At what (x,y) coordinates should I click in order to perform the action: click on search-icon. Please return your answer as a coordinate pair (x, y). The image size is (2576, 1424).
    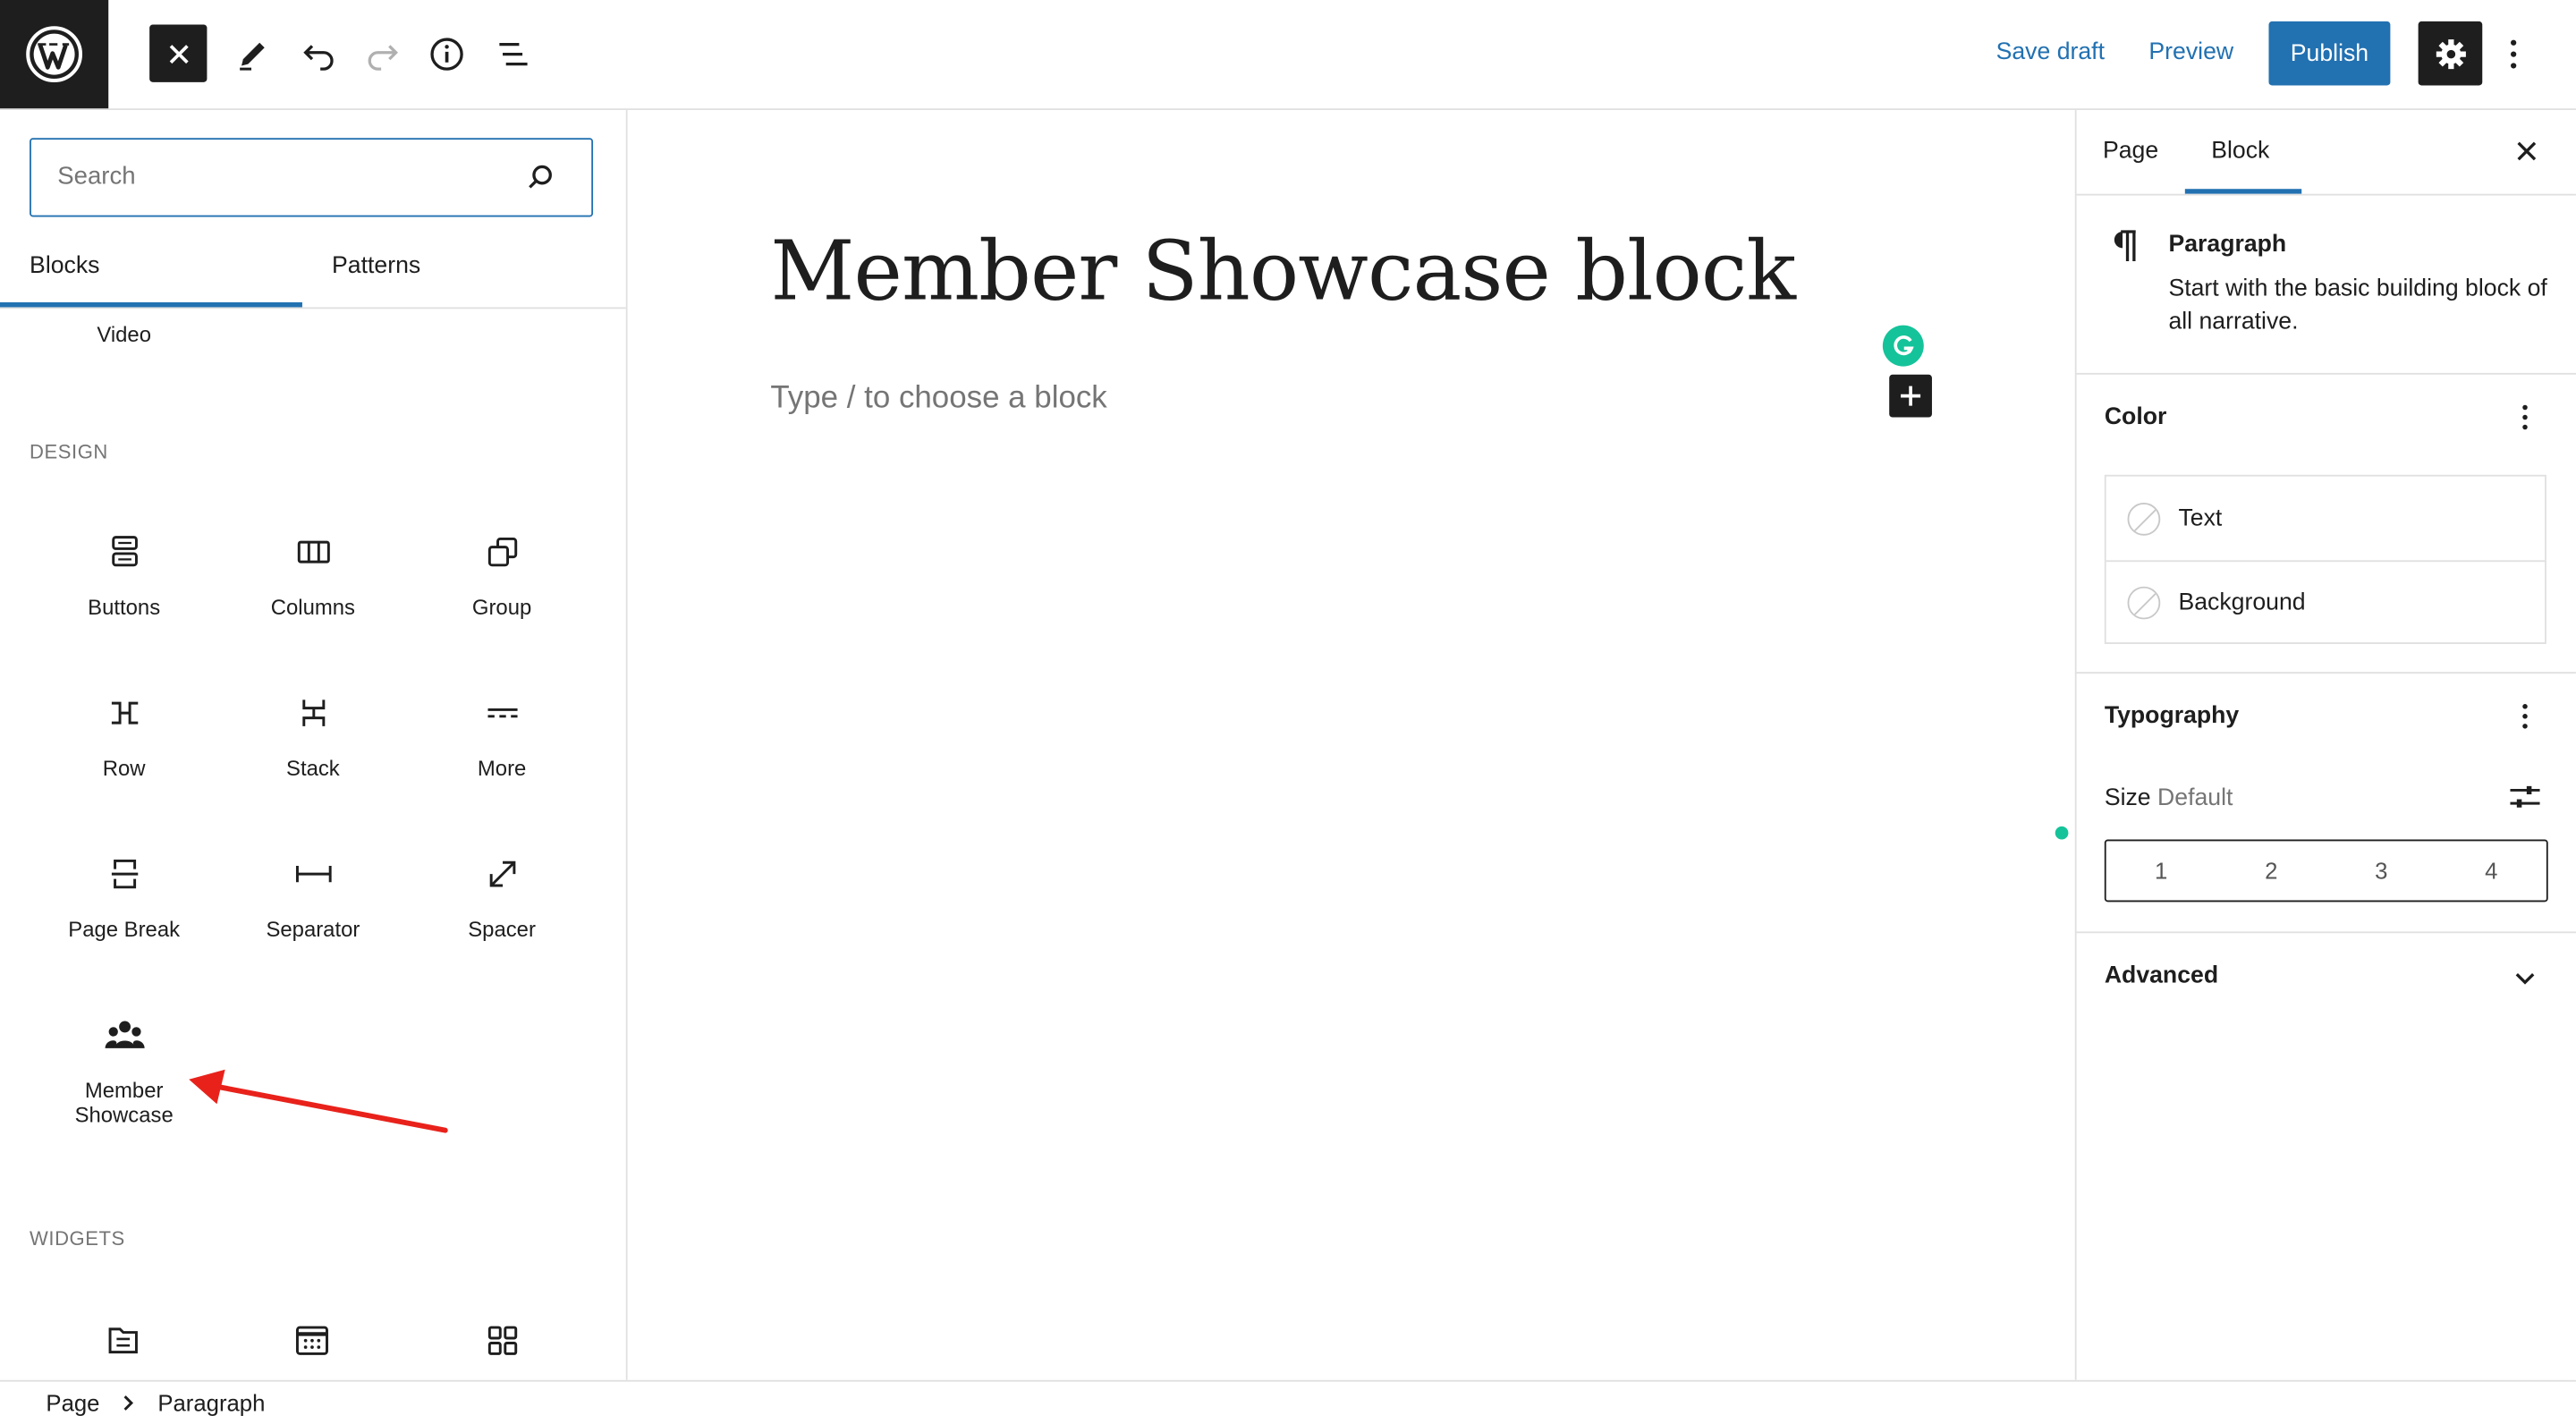
    Looking at the image, I should click on (540, 177).